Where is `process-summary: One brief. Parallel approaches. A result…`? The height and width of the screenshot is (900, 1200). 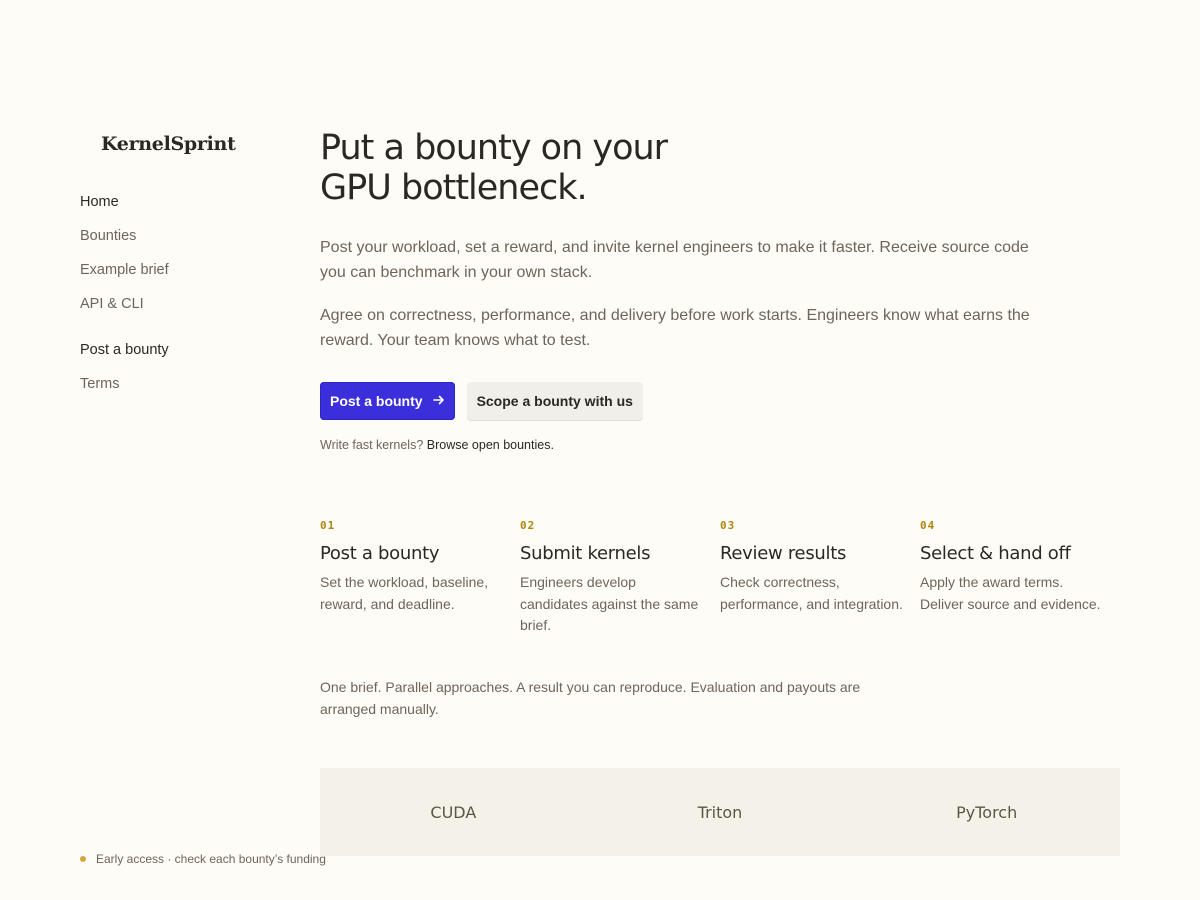 process-summary: One brief. Parallel approaches. A result… is located at coordinates (590, 698).